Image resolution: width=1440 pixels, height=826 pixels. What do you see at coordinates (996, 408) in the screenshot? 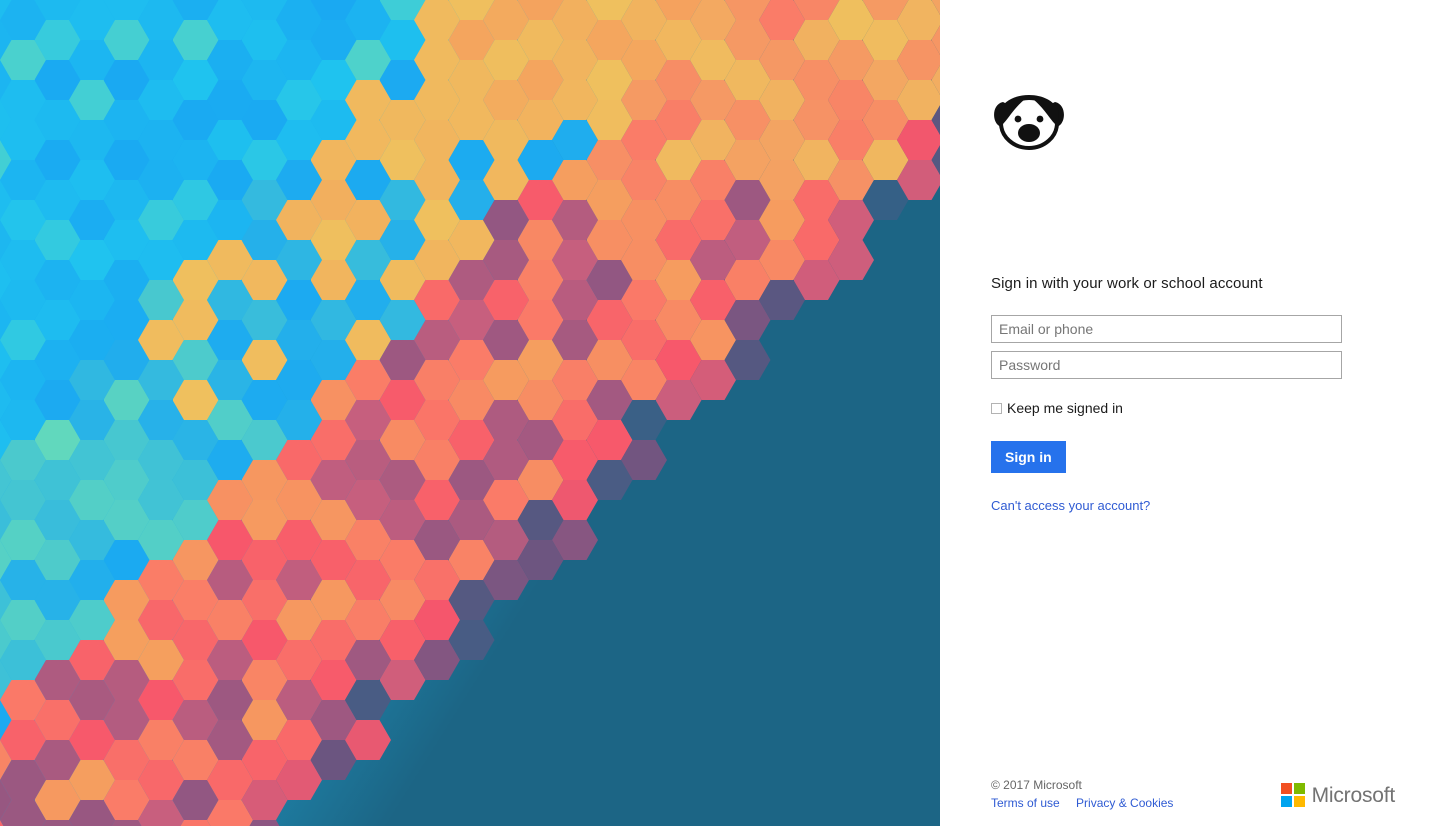
I see `keep-signed-in-checkbox` at bounding box center [996, 408].